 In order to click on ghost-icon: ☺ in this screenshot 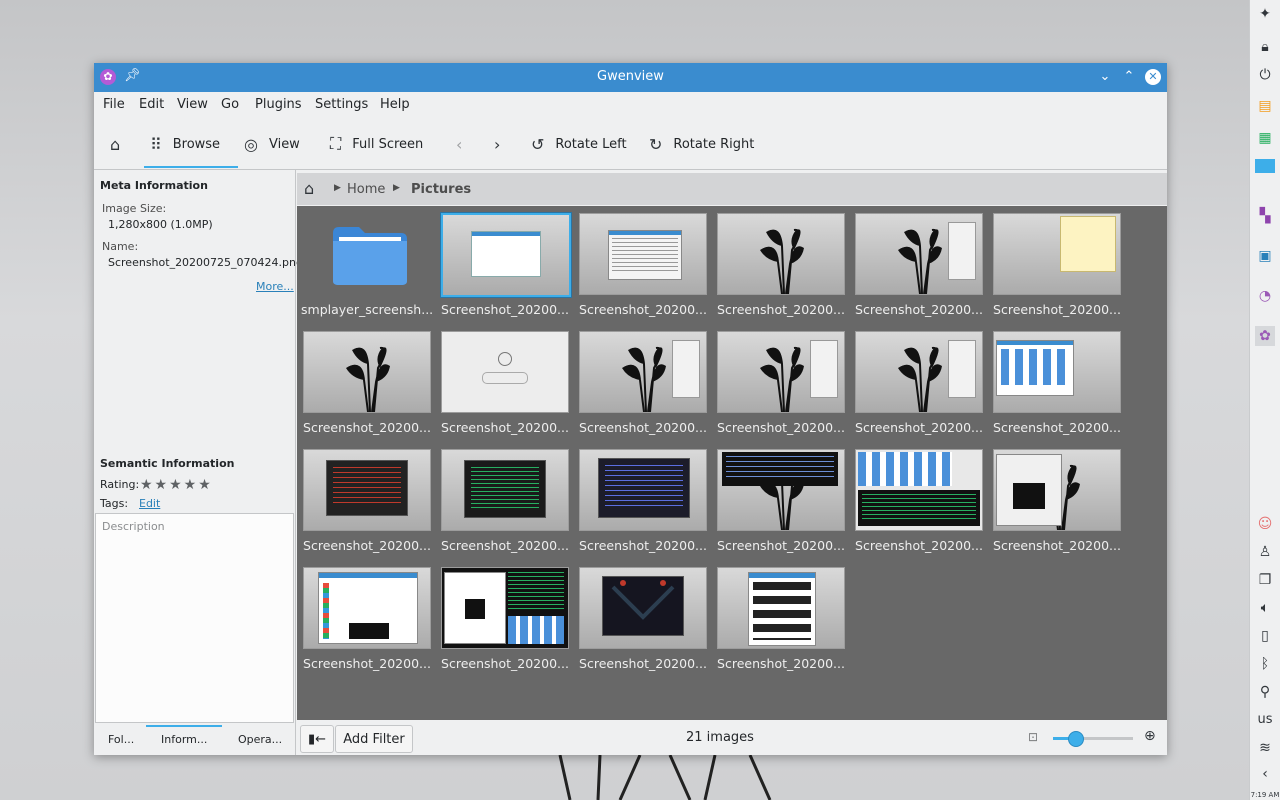, I will do `click(1265, 524)`.